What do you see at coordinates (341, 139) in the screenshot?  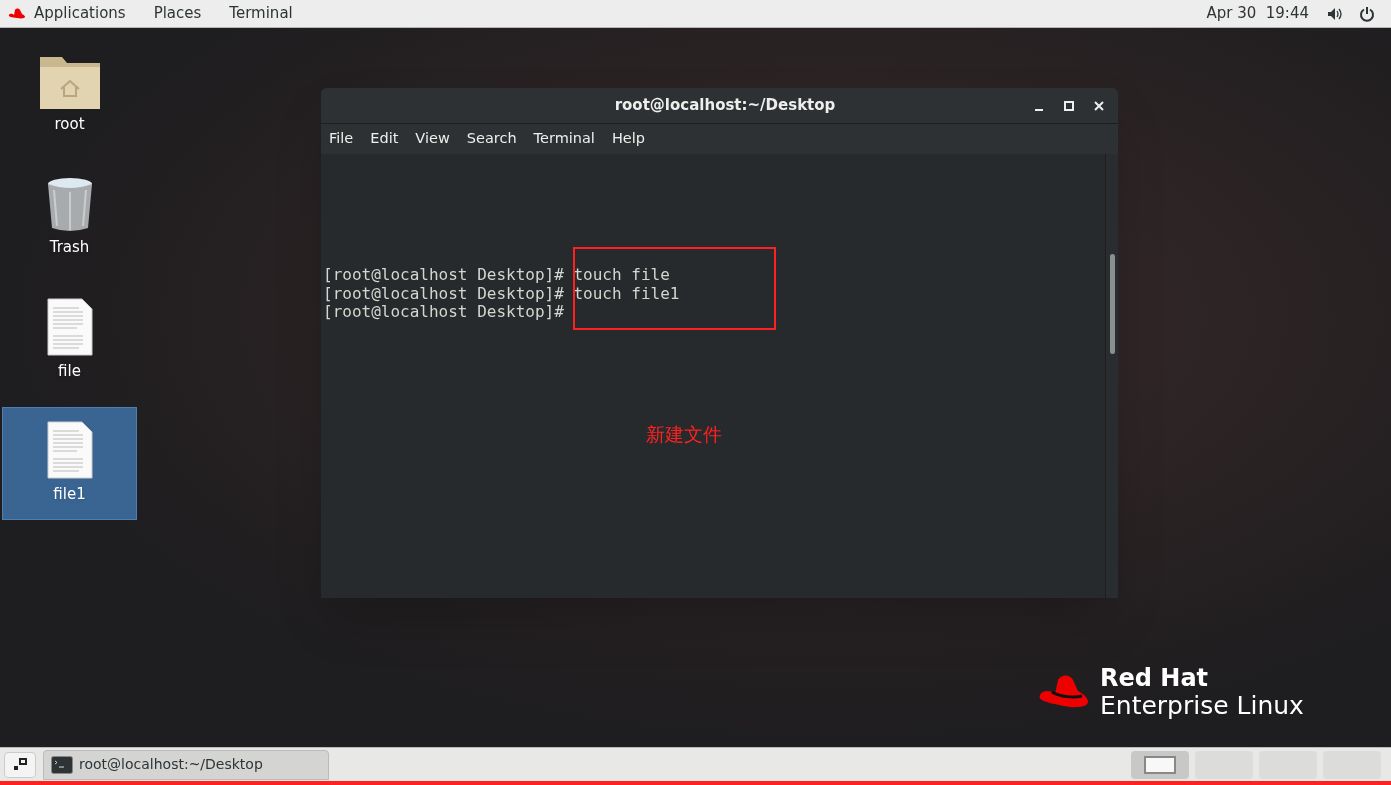 I see `menu-item: File` at bounding box center [341, 139].